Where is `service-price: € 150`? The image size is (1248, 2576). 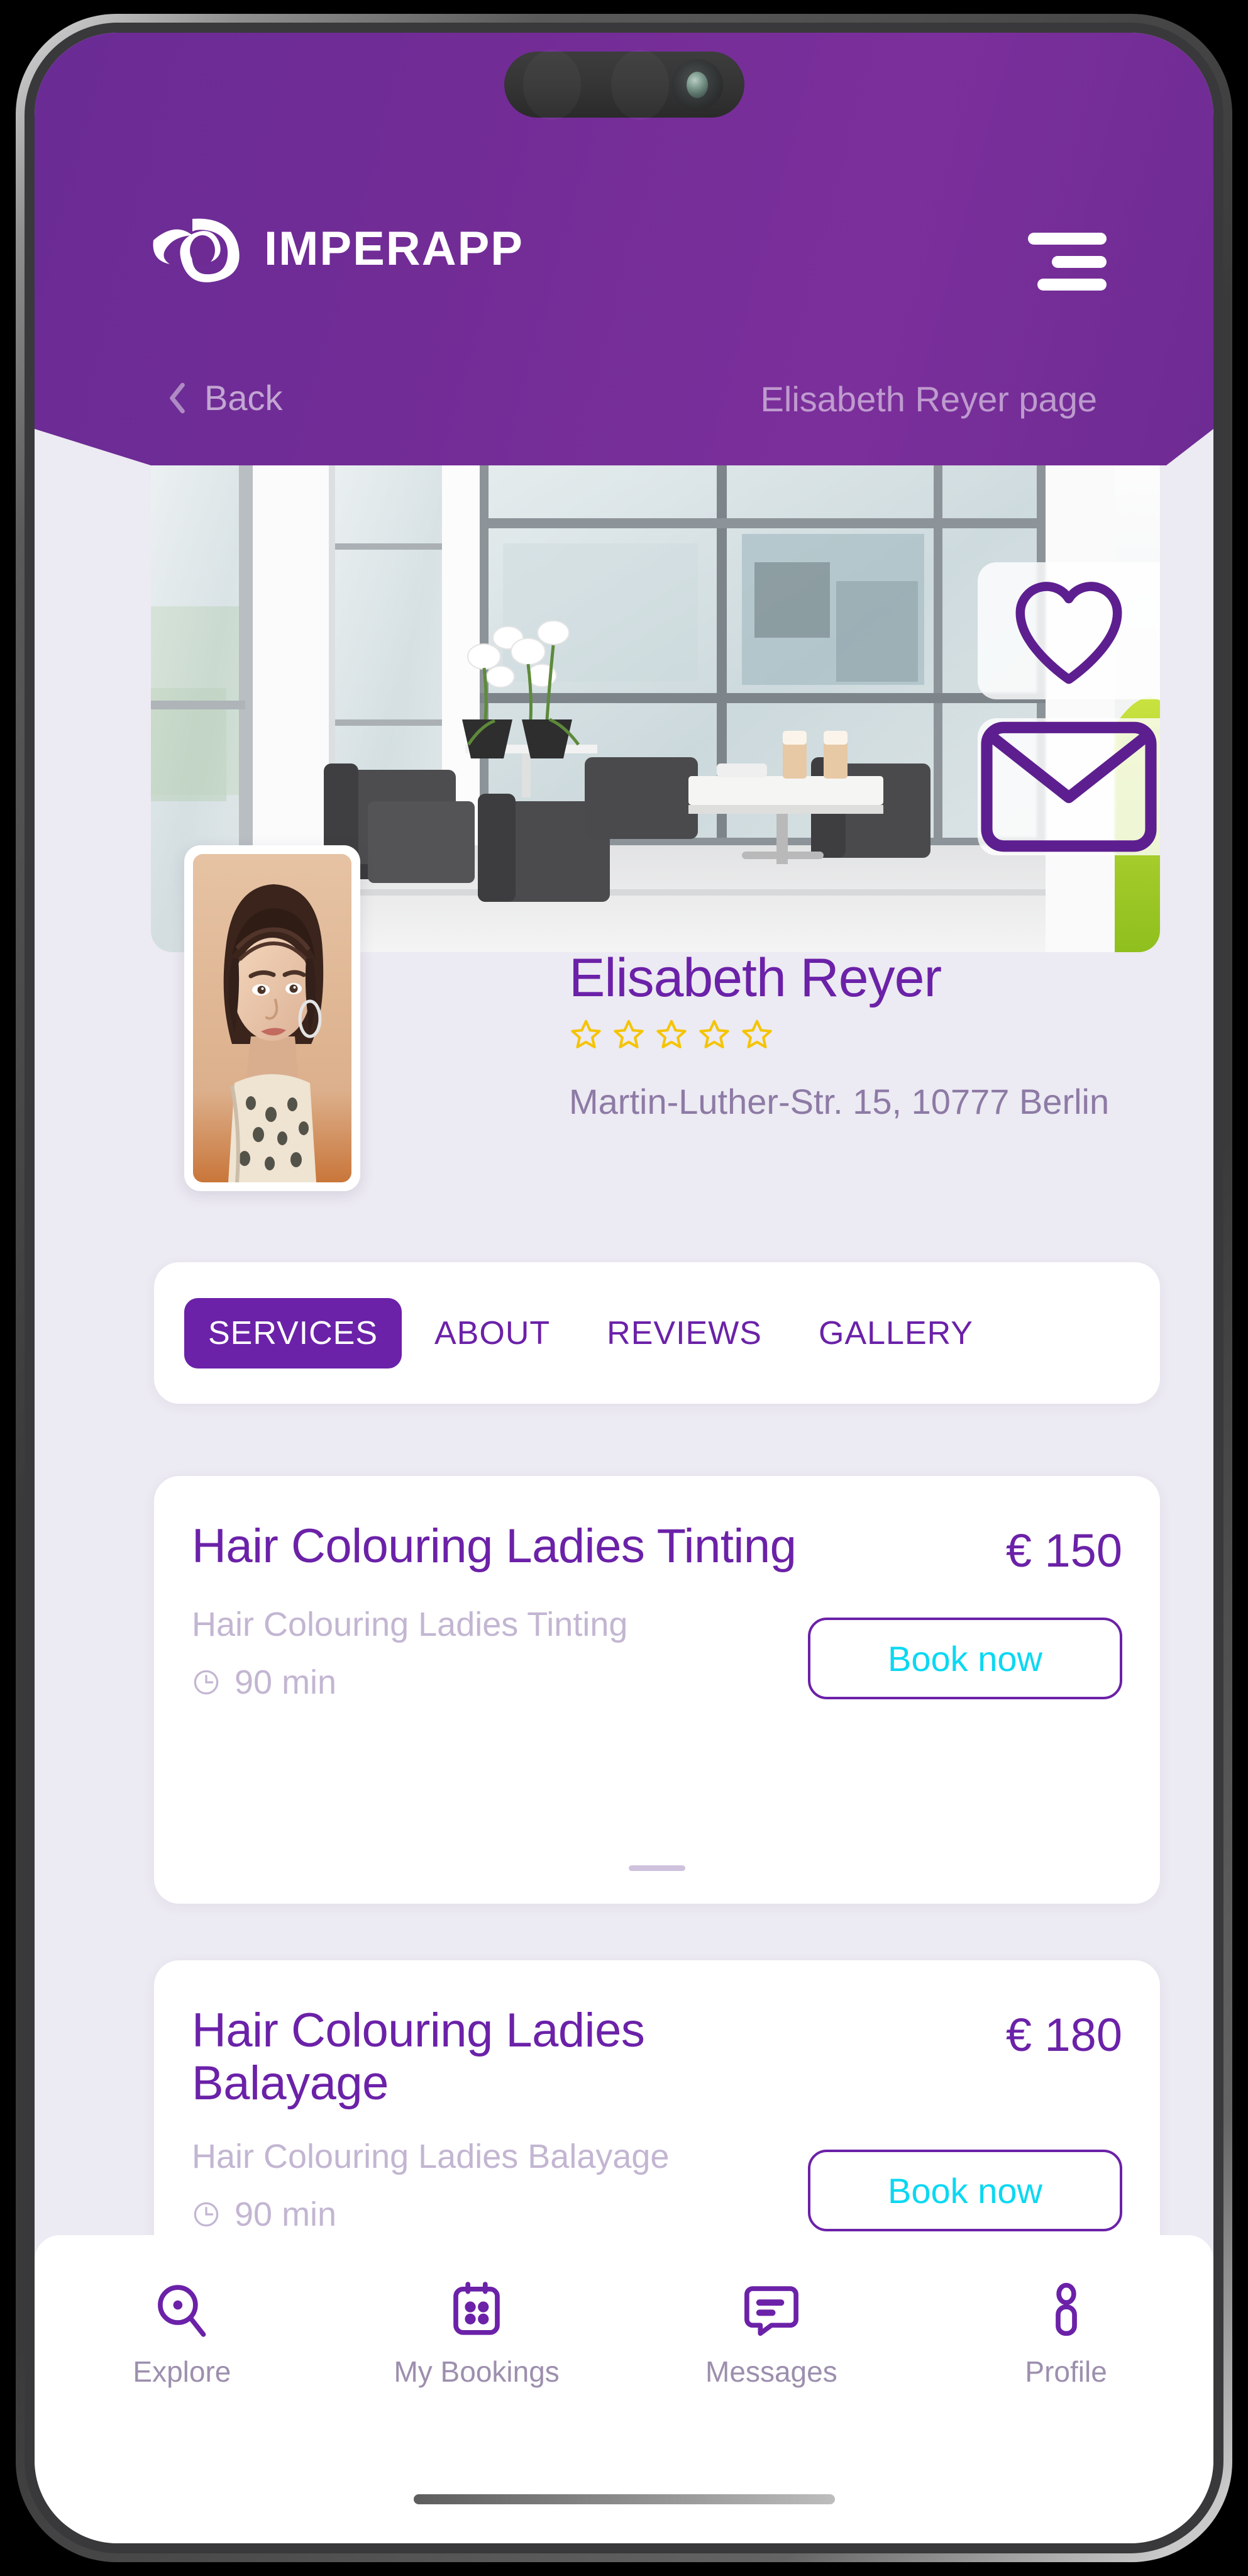 service-price: € 150 is located at coordinates (1063, 1550).